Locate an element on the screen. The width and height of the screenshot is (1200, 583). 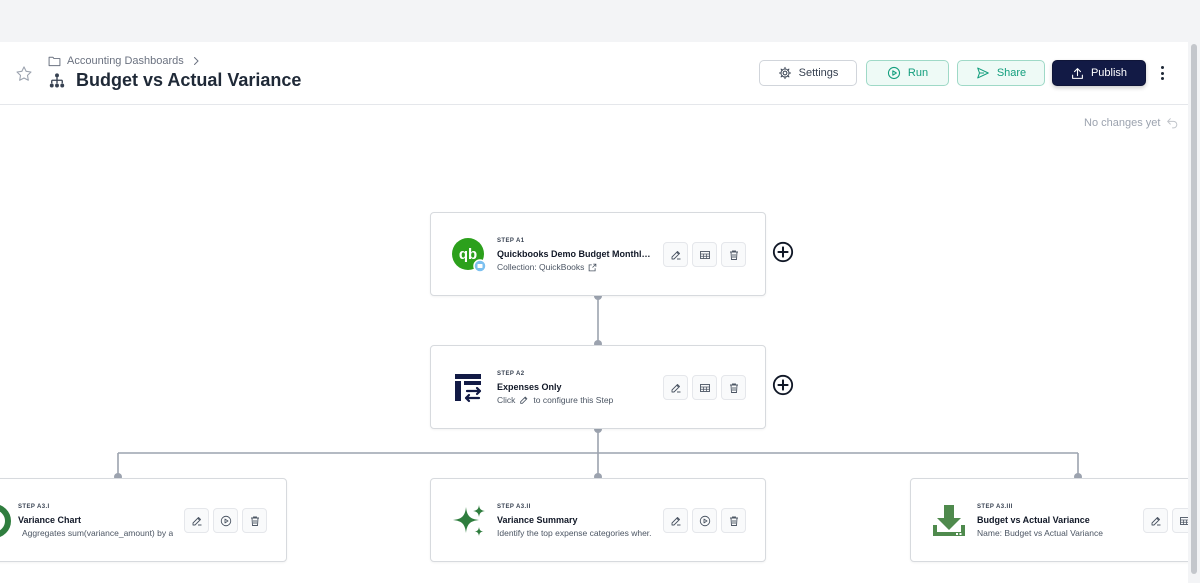
step-subtitle-post: to configure this Step is located at coordinates (573, 400).